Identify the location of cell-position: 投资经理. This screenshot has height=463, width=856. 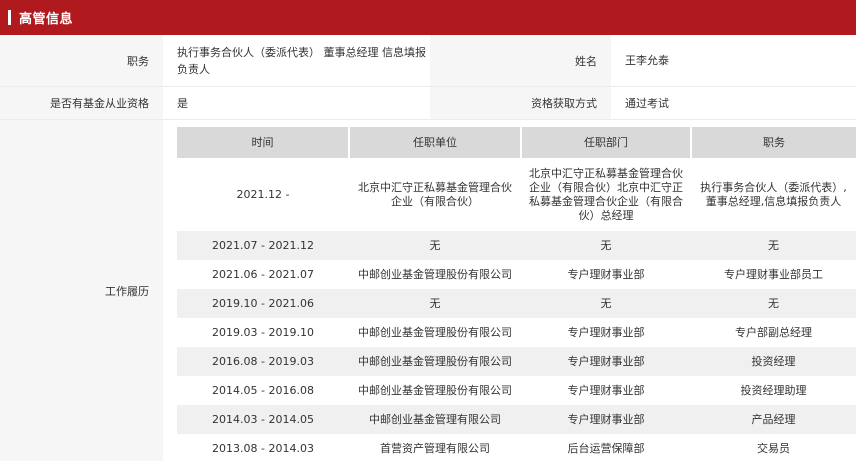
(773, 361).